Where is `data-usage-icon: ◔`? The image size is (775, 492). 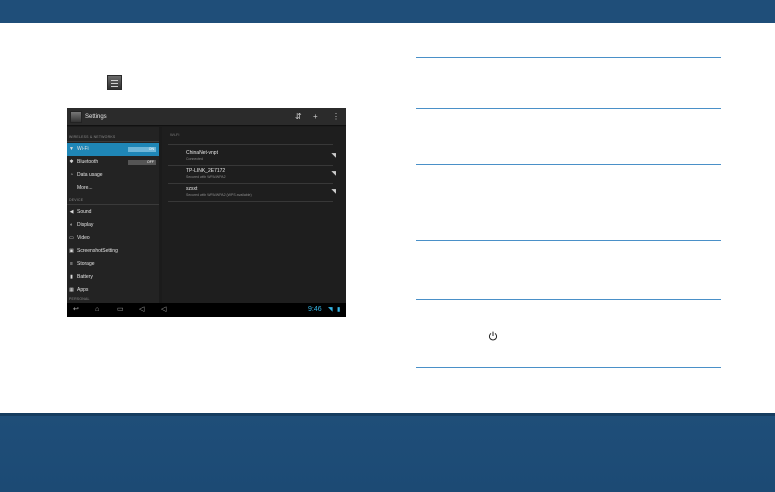 data-usage-icon: ◔ is located at coordinates (71, 175).